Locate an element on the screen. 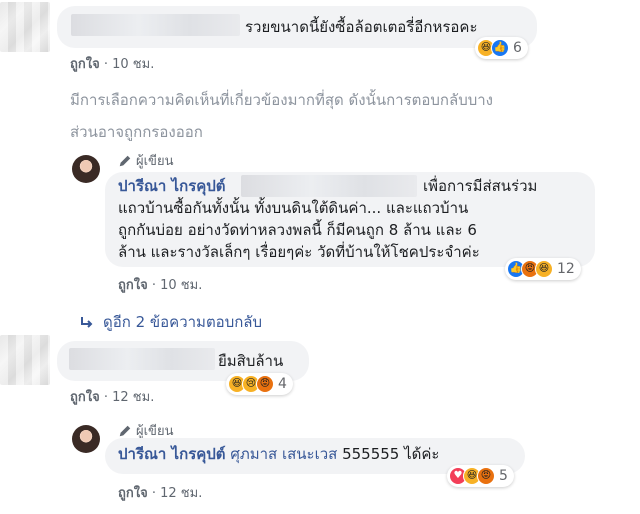 This screenshot has height=514, width=640. comment-meta: ถูกใจ · 10 ชม. is located at coordinates (112, 63).